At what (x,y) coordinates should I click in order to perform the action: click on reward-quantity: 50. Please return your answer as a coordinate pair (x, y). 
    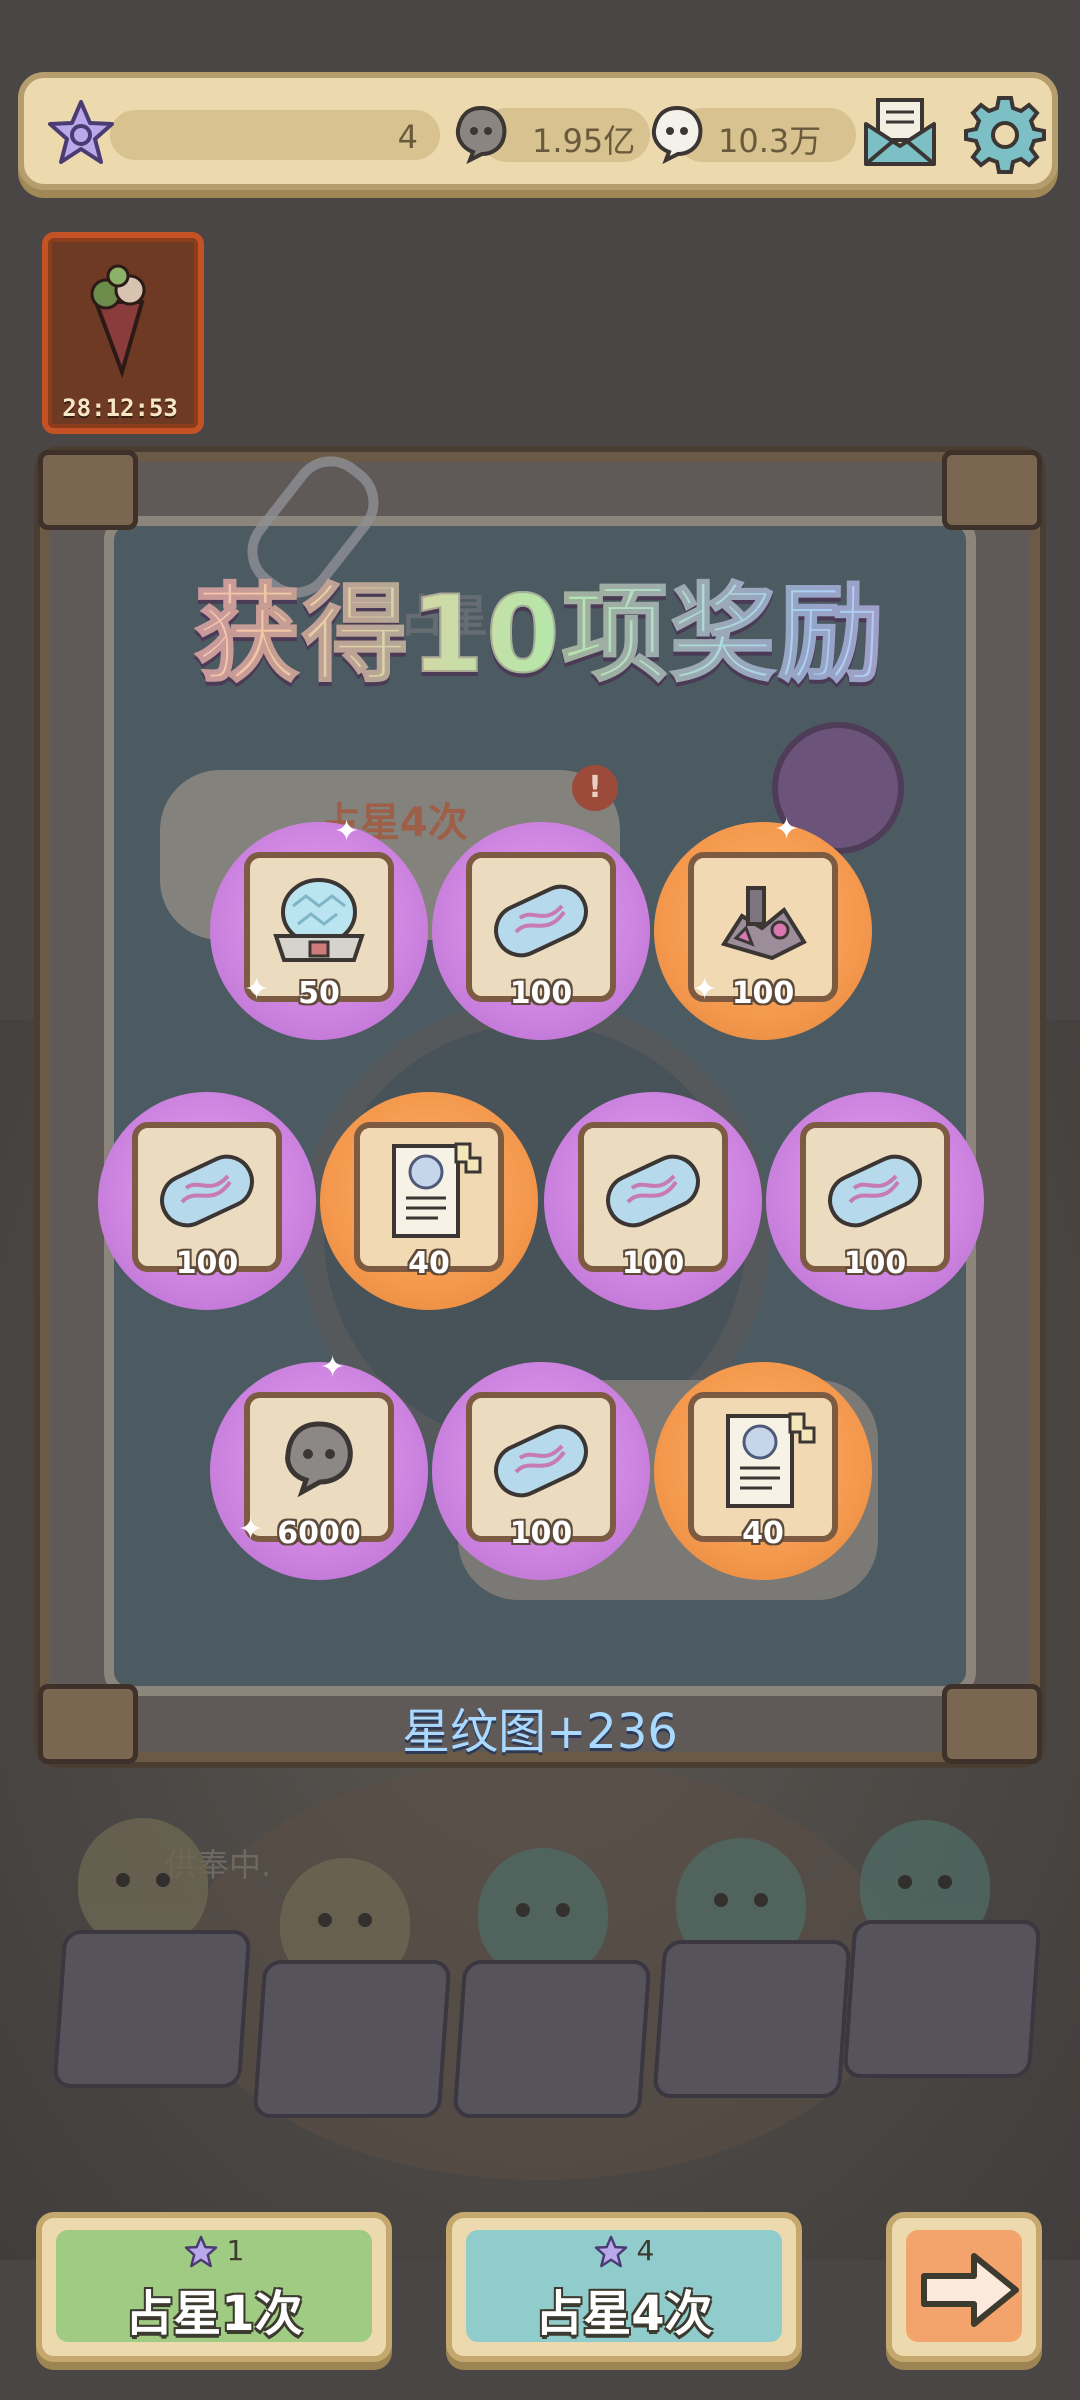
    Looking at the image, I should click on (319, 993).